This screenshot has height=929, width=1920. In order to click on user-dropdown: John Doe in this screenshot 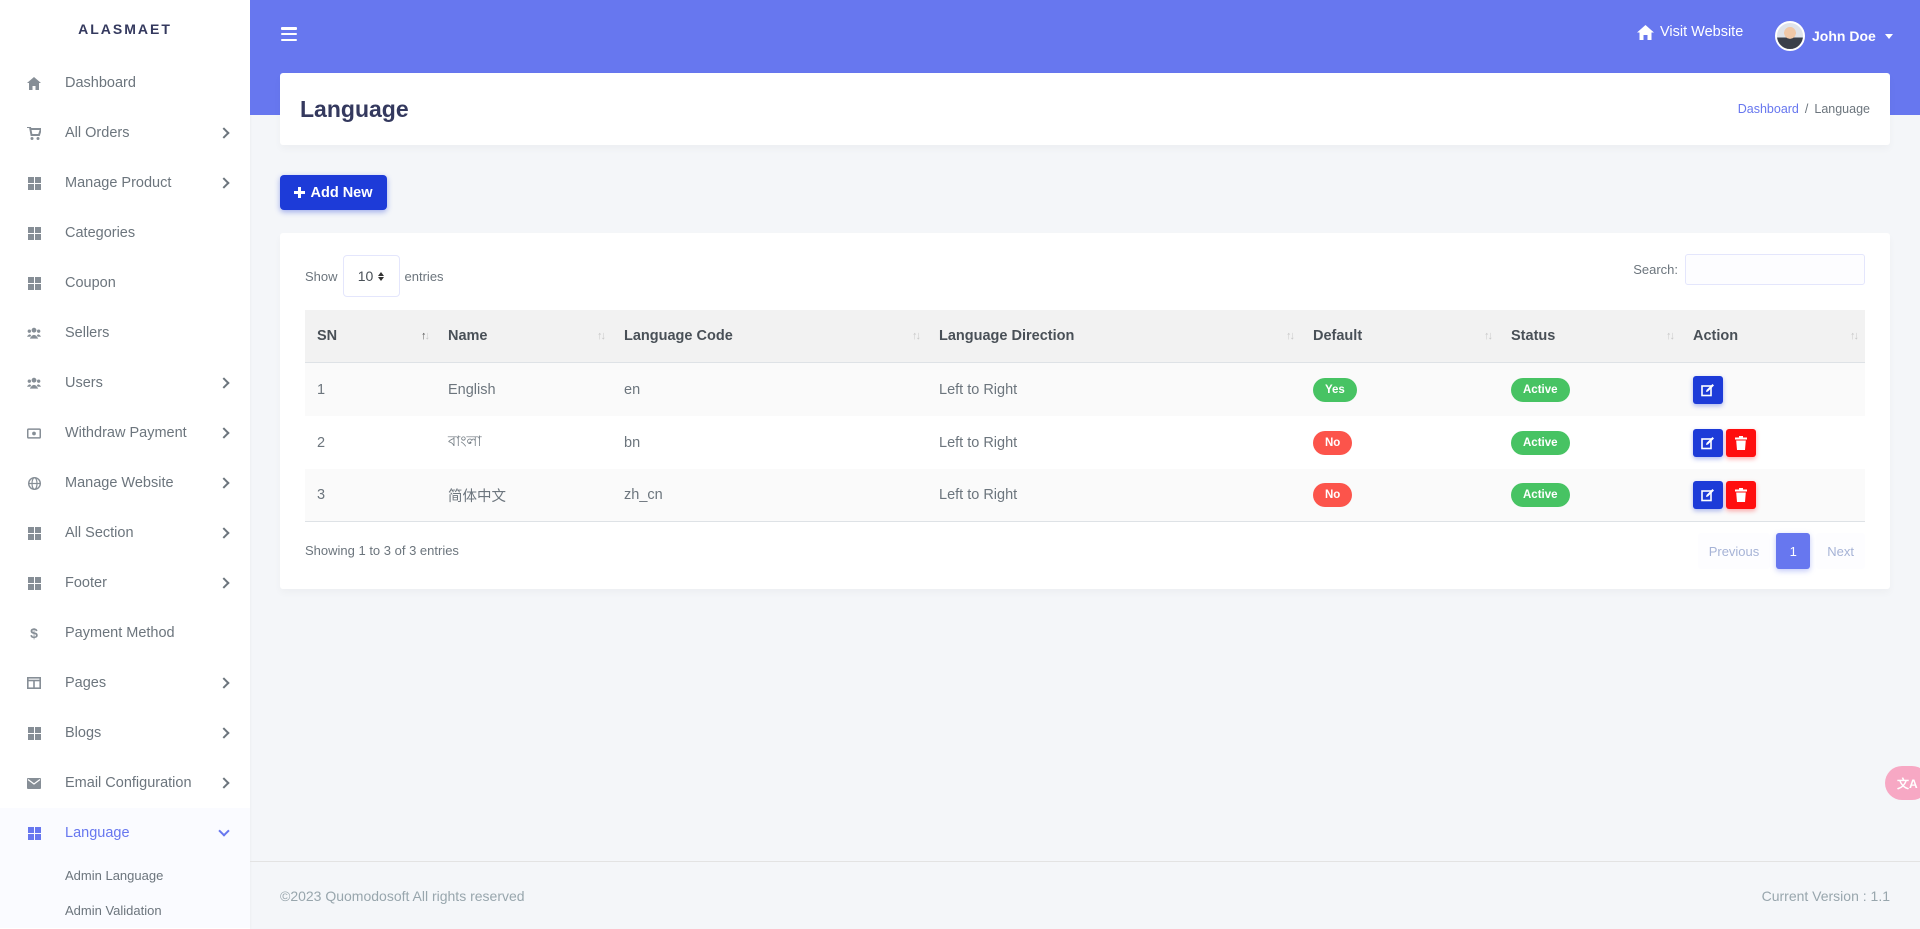, I will do `click(1834, 36)`.